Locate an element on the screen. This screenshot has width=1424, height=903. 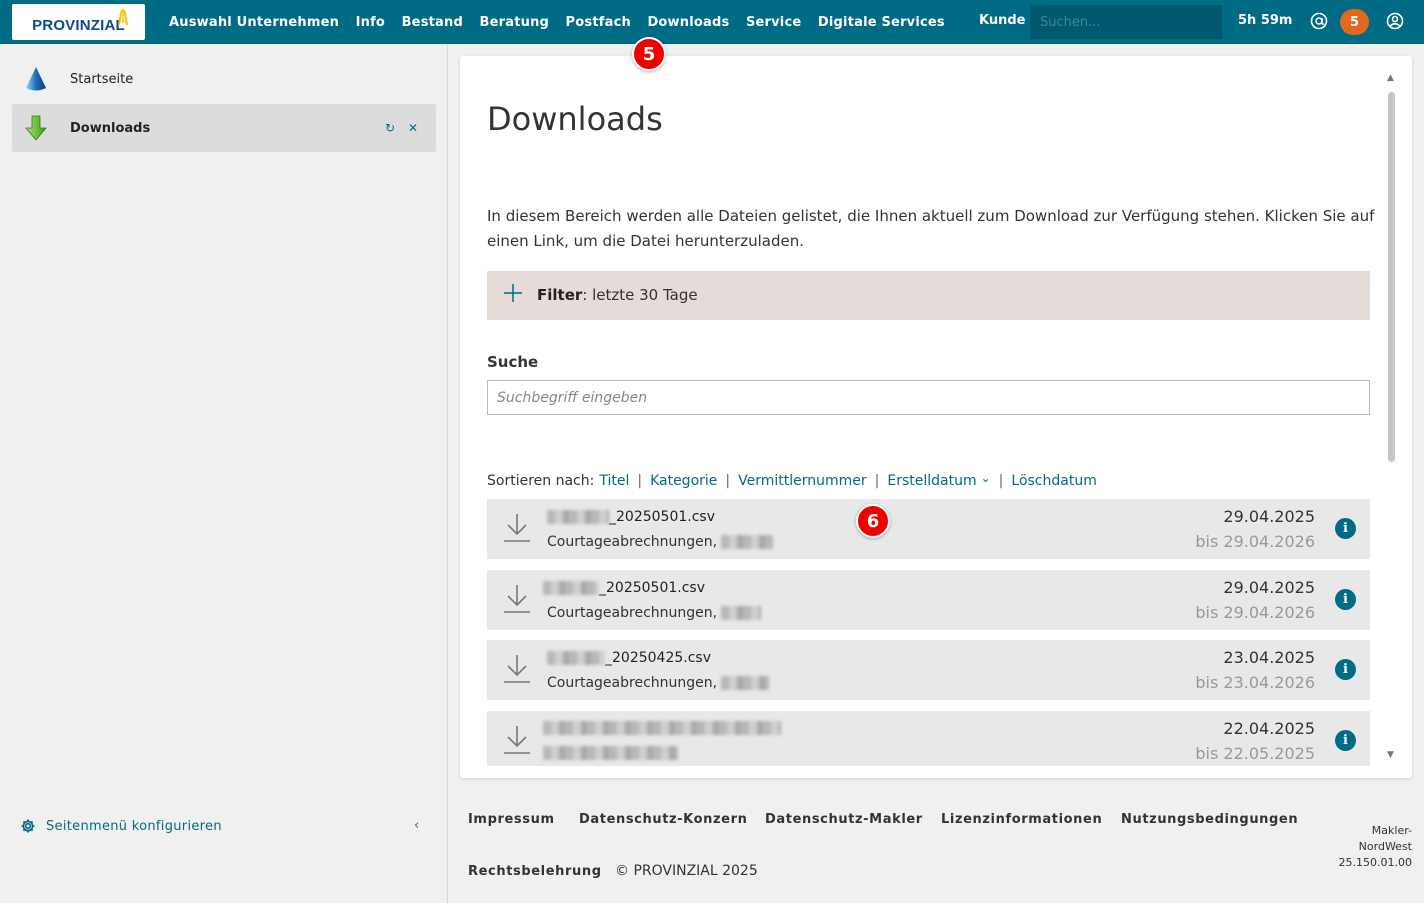
footer-nutzungsbedingungen: Nutzungsbedingungen is located at coordinates (1209, 819).